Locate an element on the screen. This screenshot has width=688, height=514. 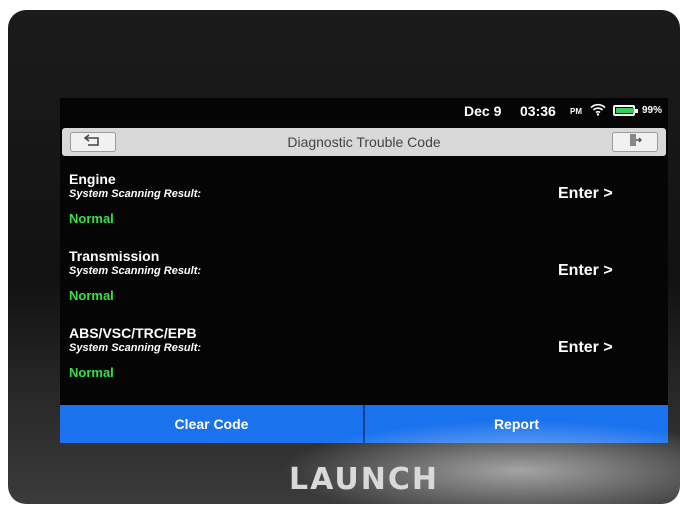
enter-engine-button: Enter > is located at coordinates (585, 194).